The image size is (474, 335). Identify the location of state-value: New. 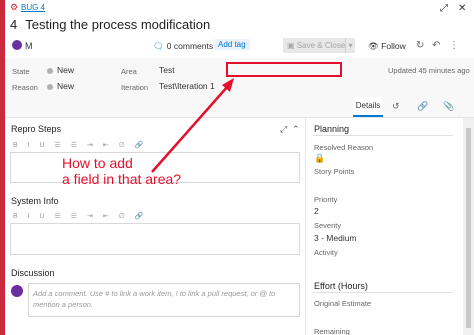
(66, 70).